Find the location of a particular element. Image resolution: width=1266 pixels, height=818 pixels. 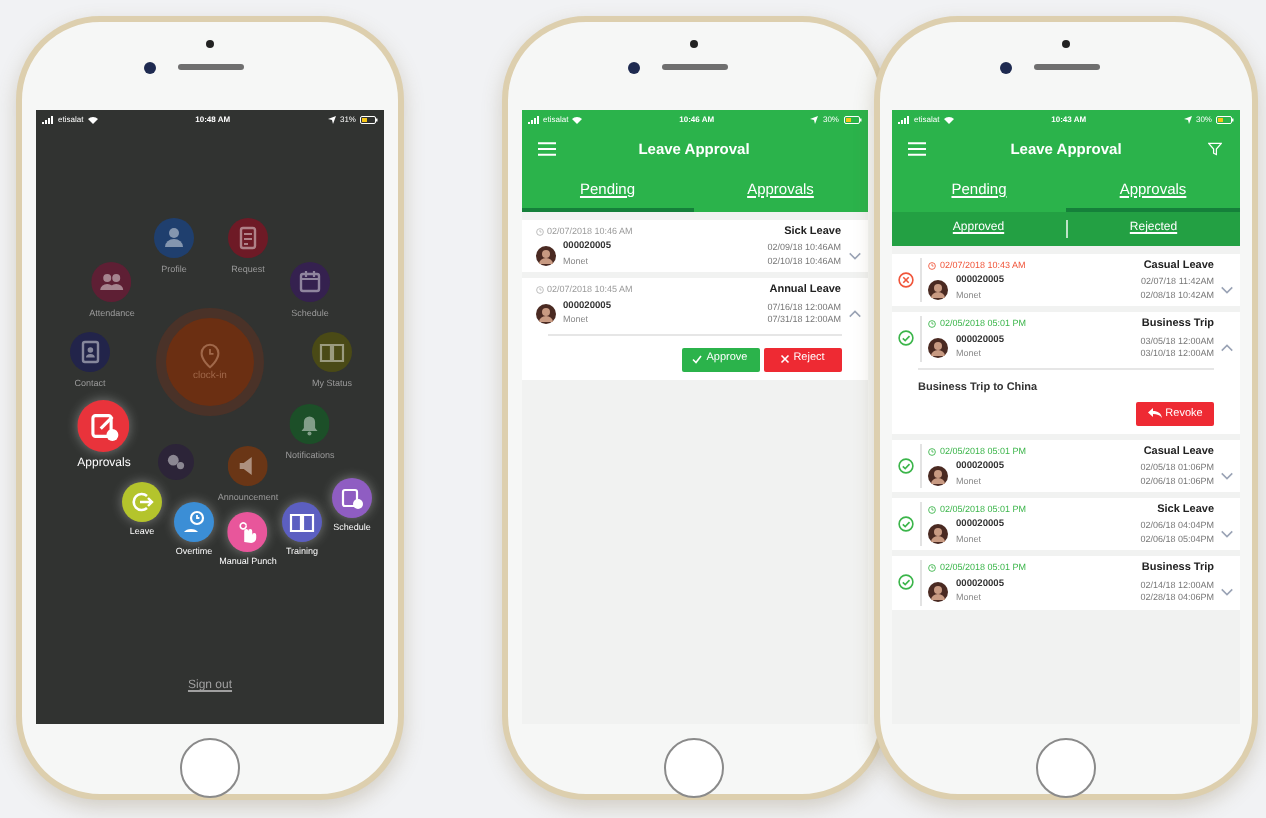

reply-arrow-icon is located at coordinates (1154, 413).